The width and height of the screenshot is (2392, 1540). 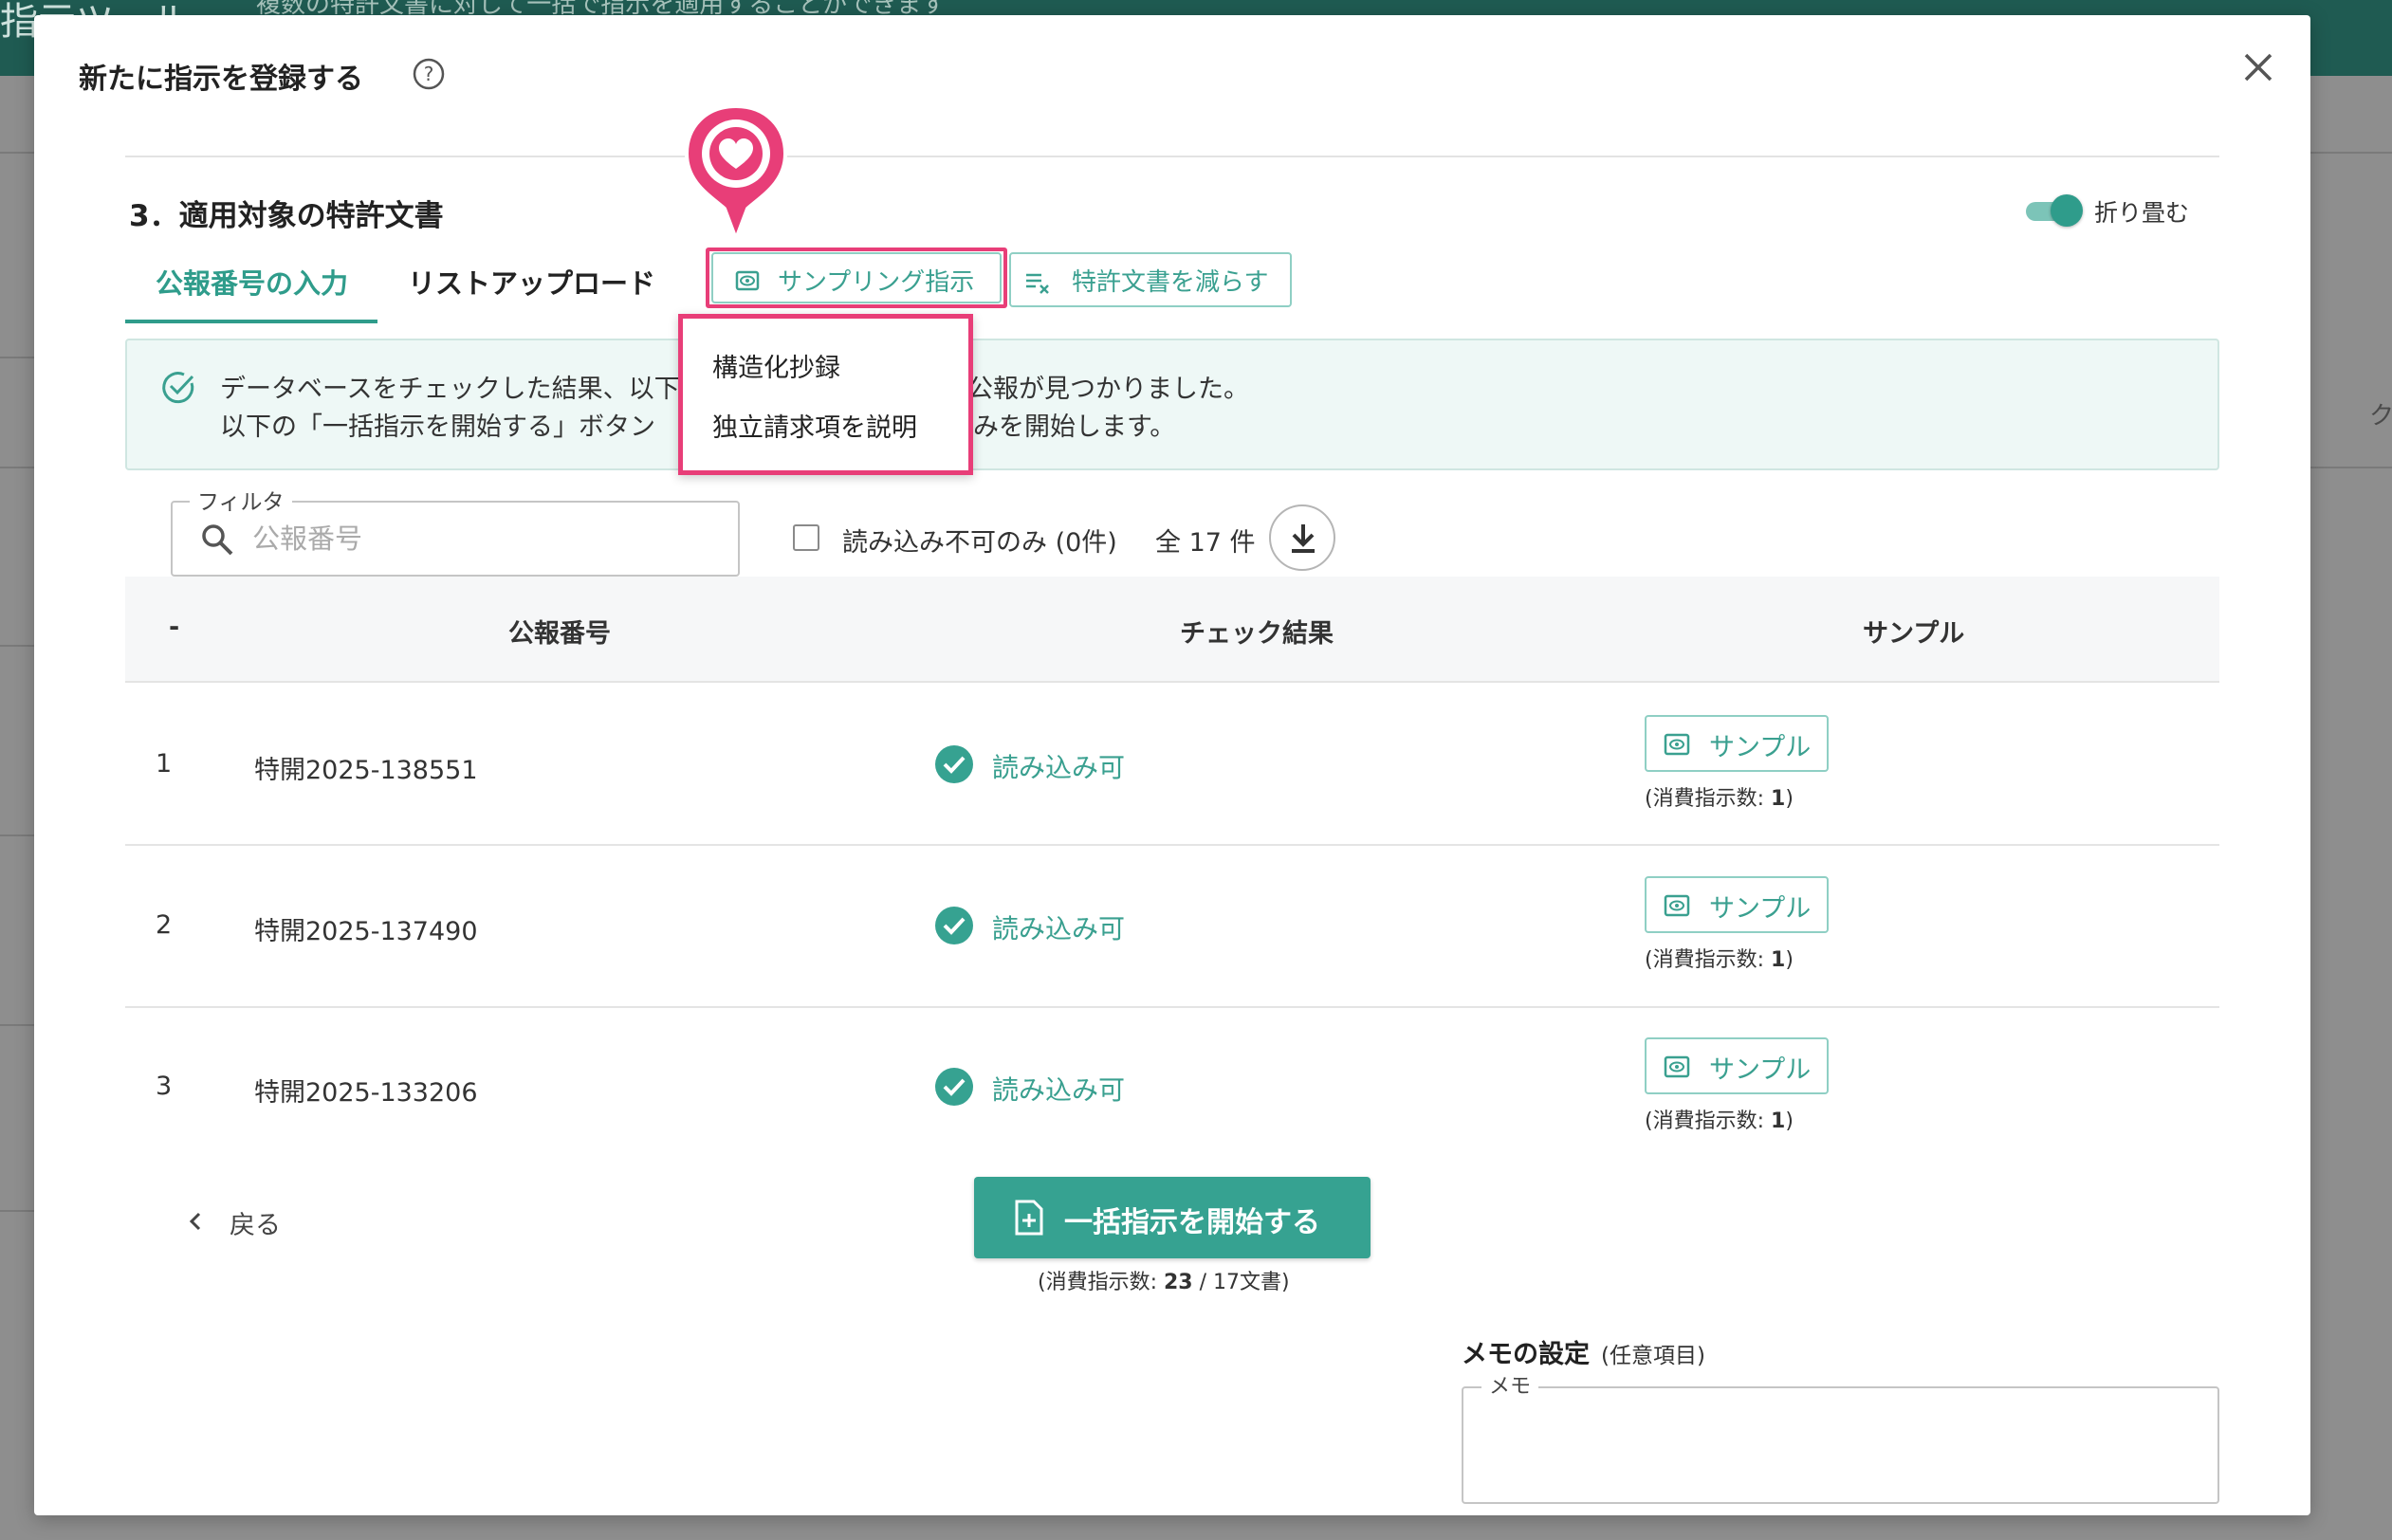 I want to click on row-index: 3, so click(x=164, y=1086).